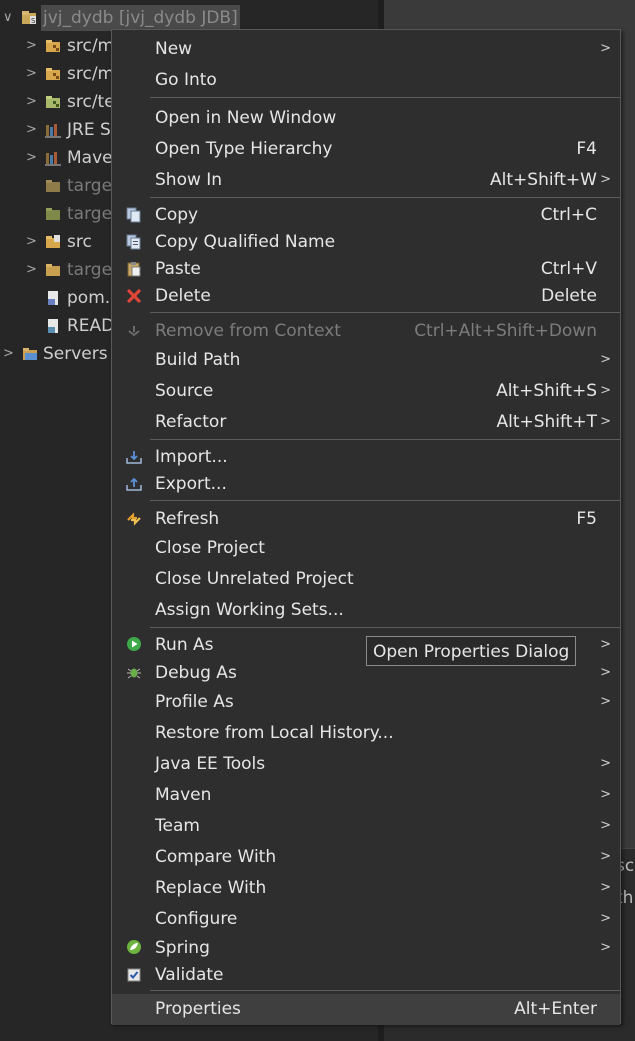  Describe the element at coordinates (8, 18) in the screenshot. I see `chevron-down-icon: ∨` at that location.